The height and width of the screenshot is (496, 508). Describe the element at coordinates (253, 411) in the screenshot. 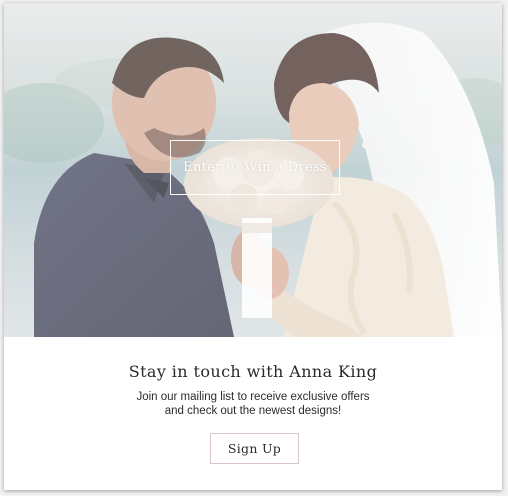

I see `subtitle-line-2: and check out the newest designs!` at that location.